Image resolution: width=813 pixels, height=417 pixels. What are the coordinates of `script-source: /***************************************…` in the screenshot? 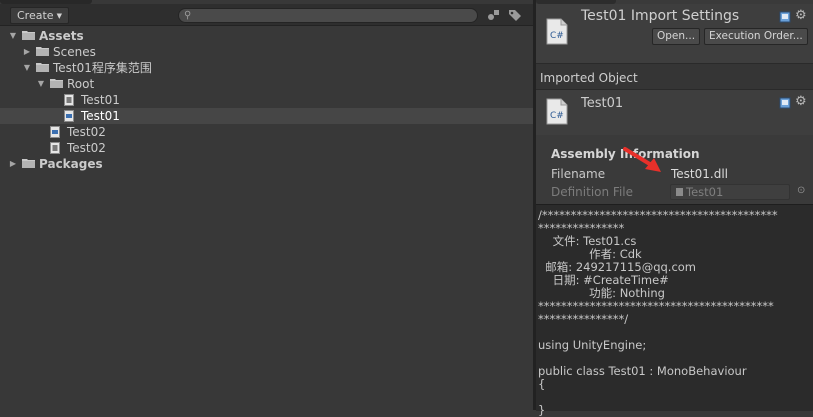 It's located at (658, 312).